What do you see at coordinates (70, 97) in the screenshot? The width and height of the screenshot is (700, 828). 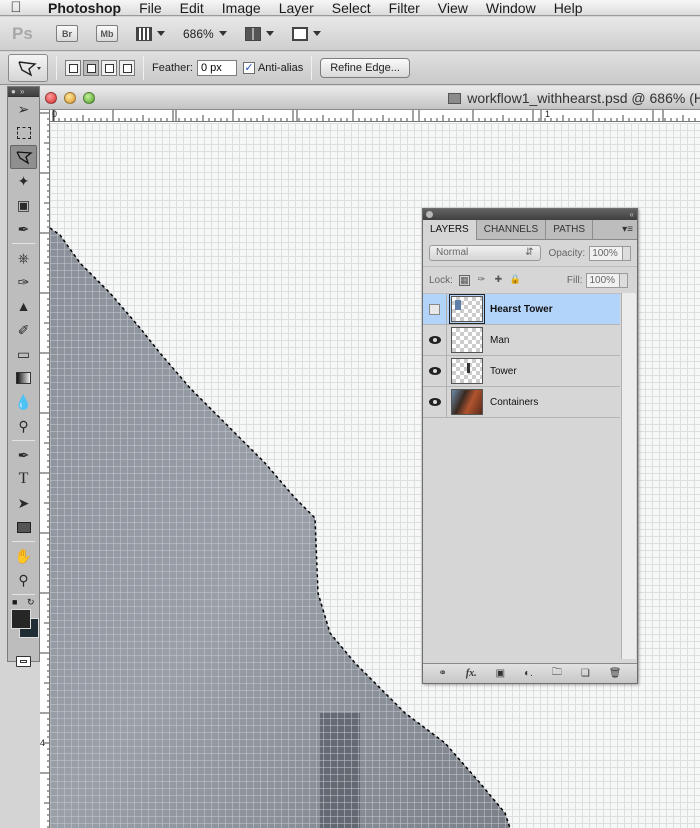 I see `minimize-window-icon` at bounding box center [70, 97].